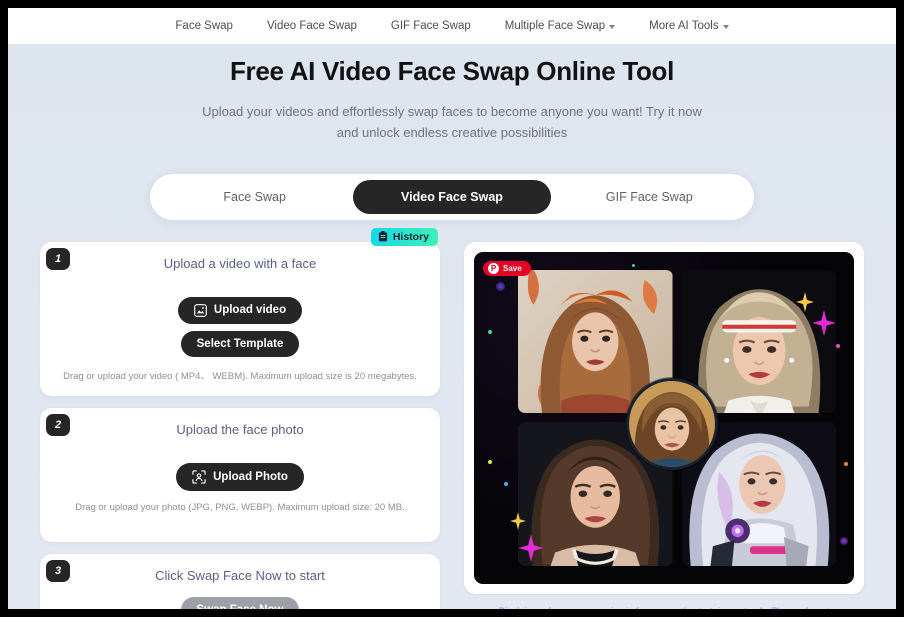 The width and height of the screenshot is (904, 617). I want to click on page-title: Free AI Video Face Swap Online Tool, so click(452, 71).